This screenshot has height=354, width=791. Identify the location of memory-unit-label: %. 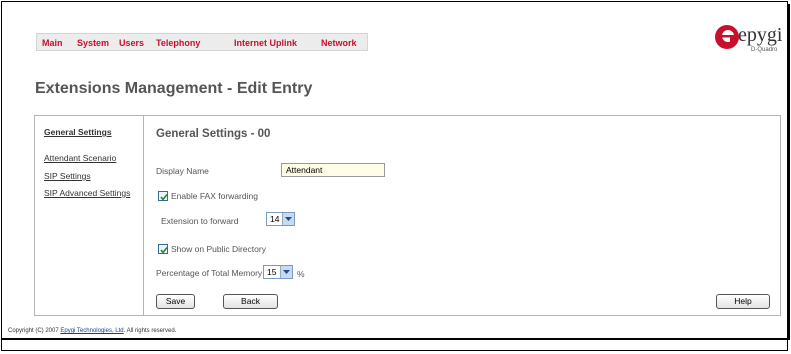
(301, 274).